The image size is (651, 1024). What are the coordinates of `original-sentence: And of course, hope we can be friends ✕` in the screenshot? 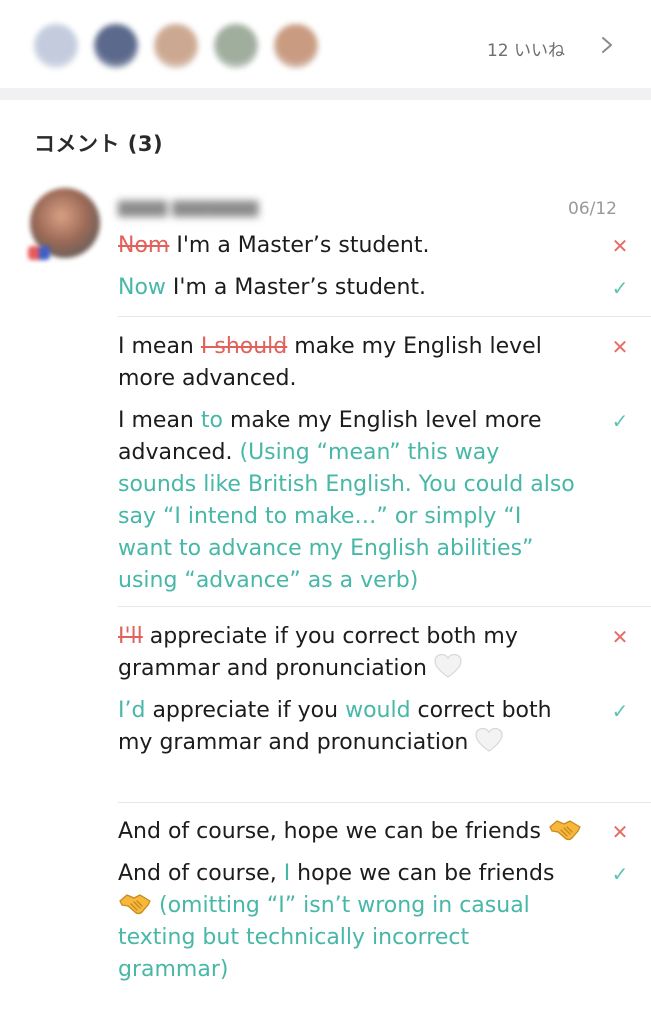 It's located at (374, 832).